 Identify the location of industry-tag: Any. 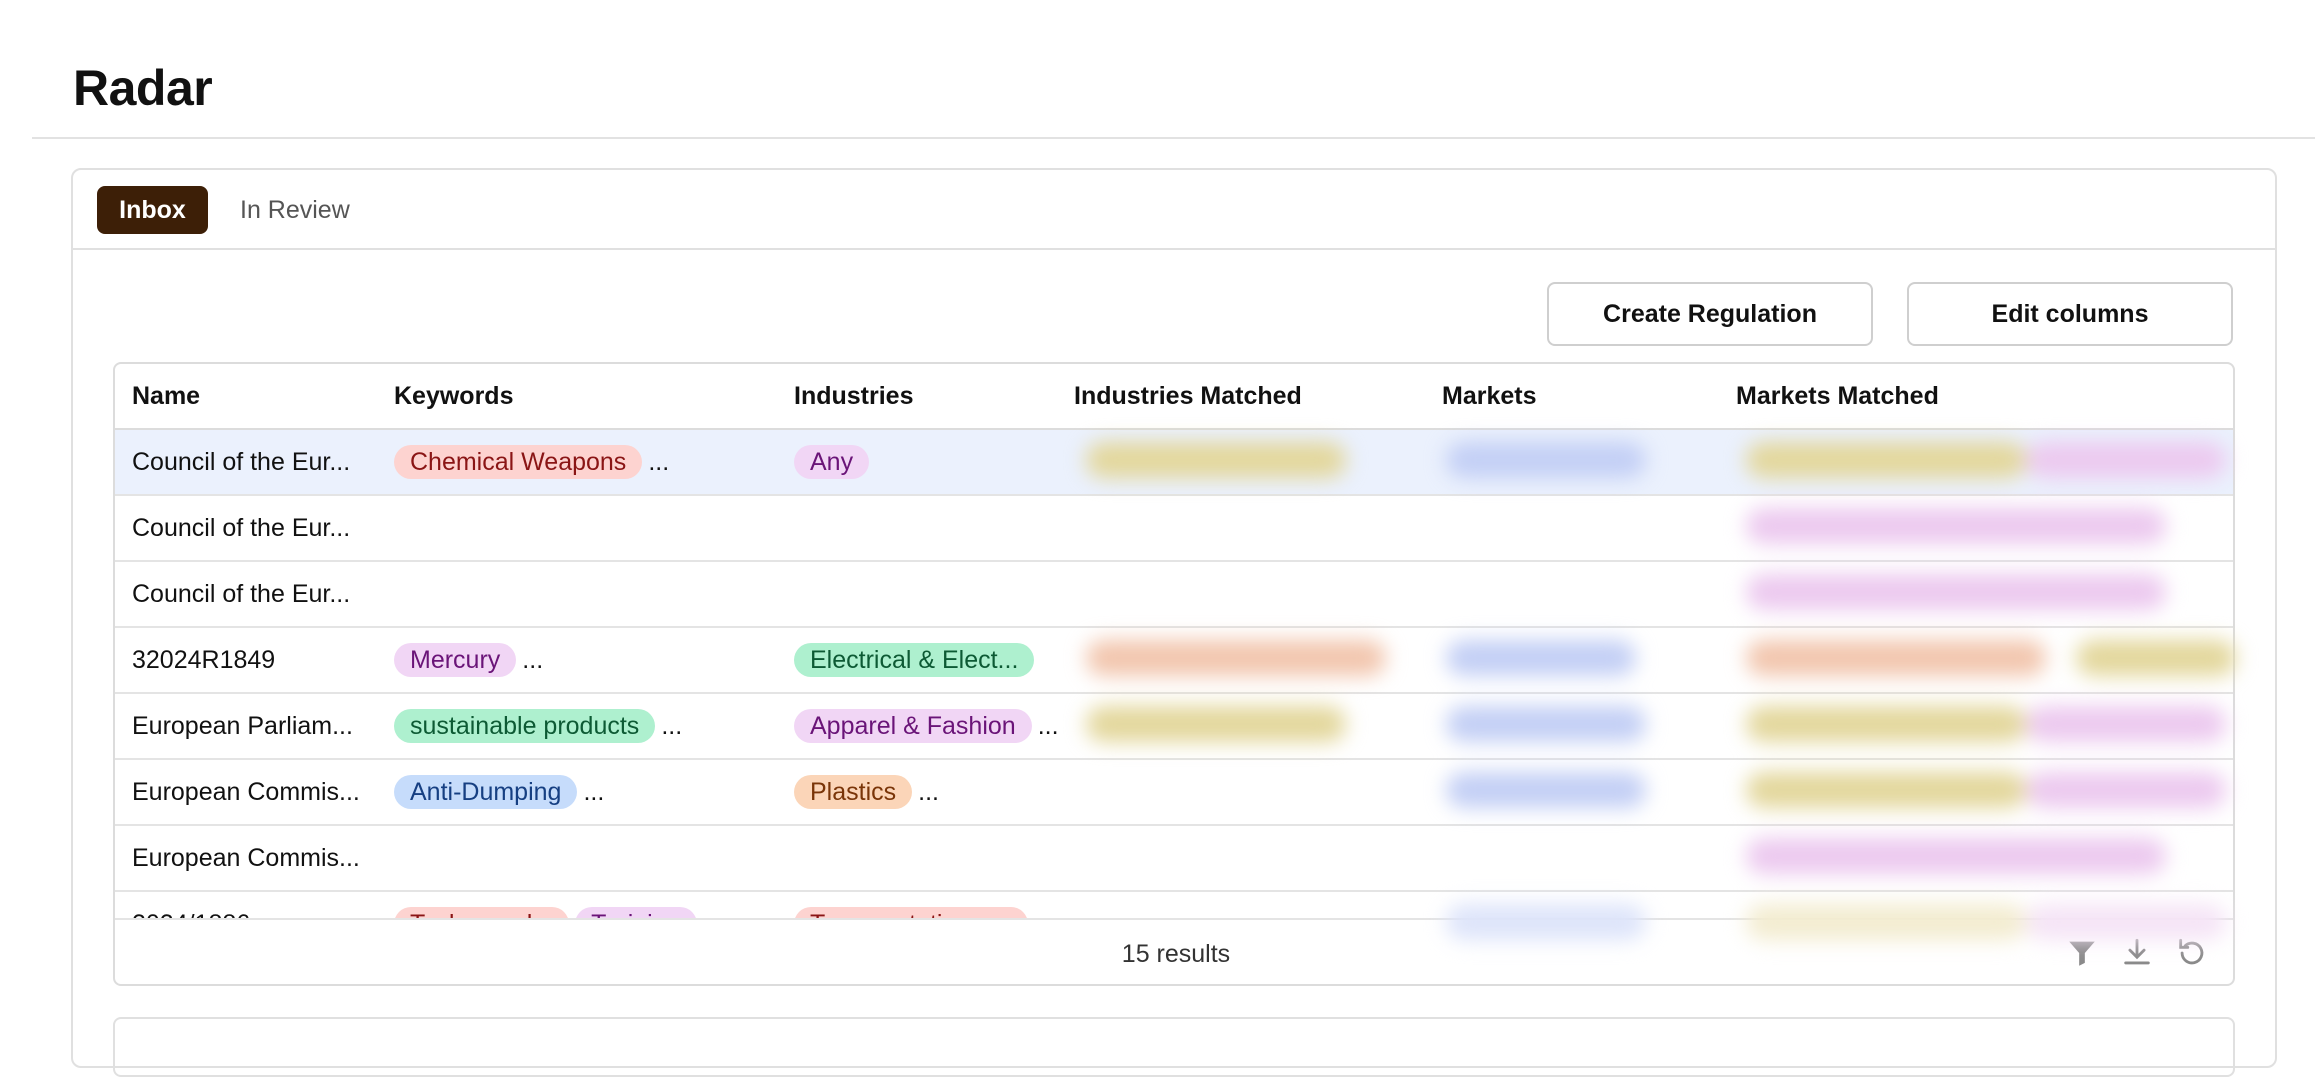
(832, 462).